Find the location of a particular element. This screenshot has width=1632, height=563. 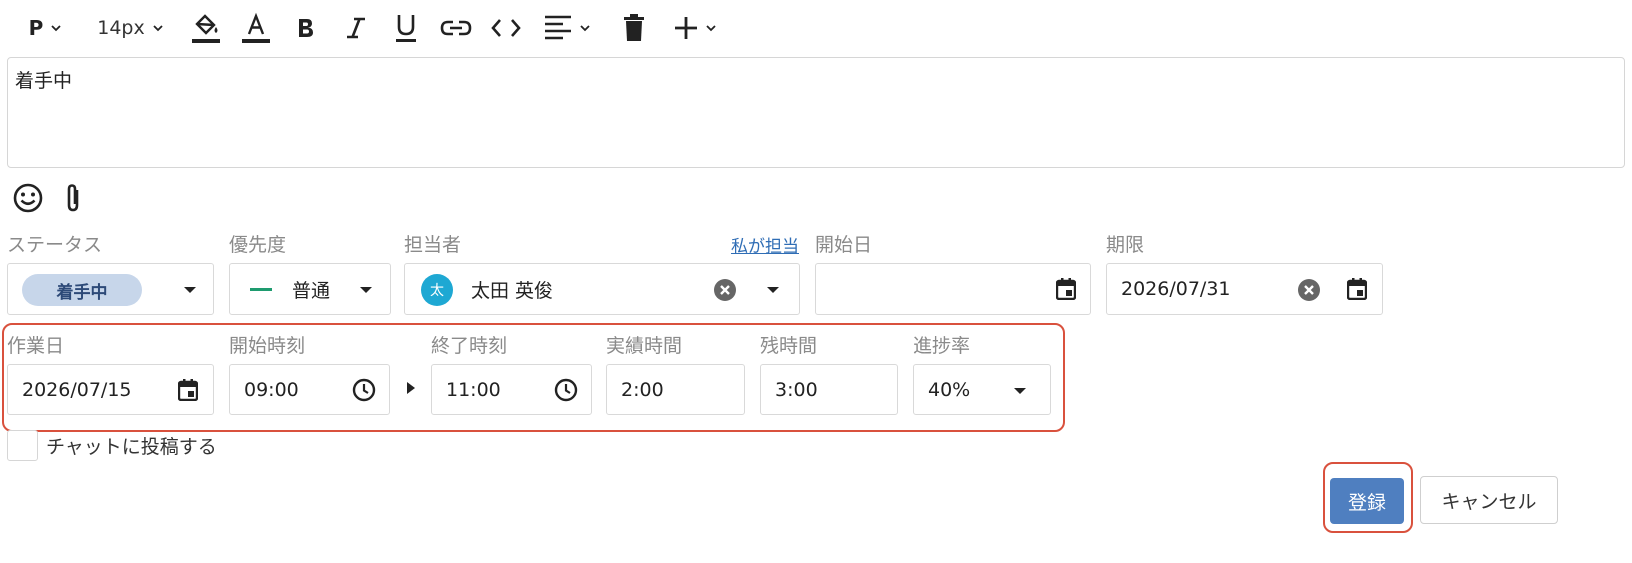

post-to-chat-checkbox is located at coordinates (22, 445).